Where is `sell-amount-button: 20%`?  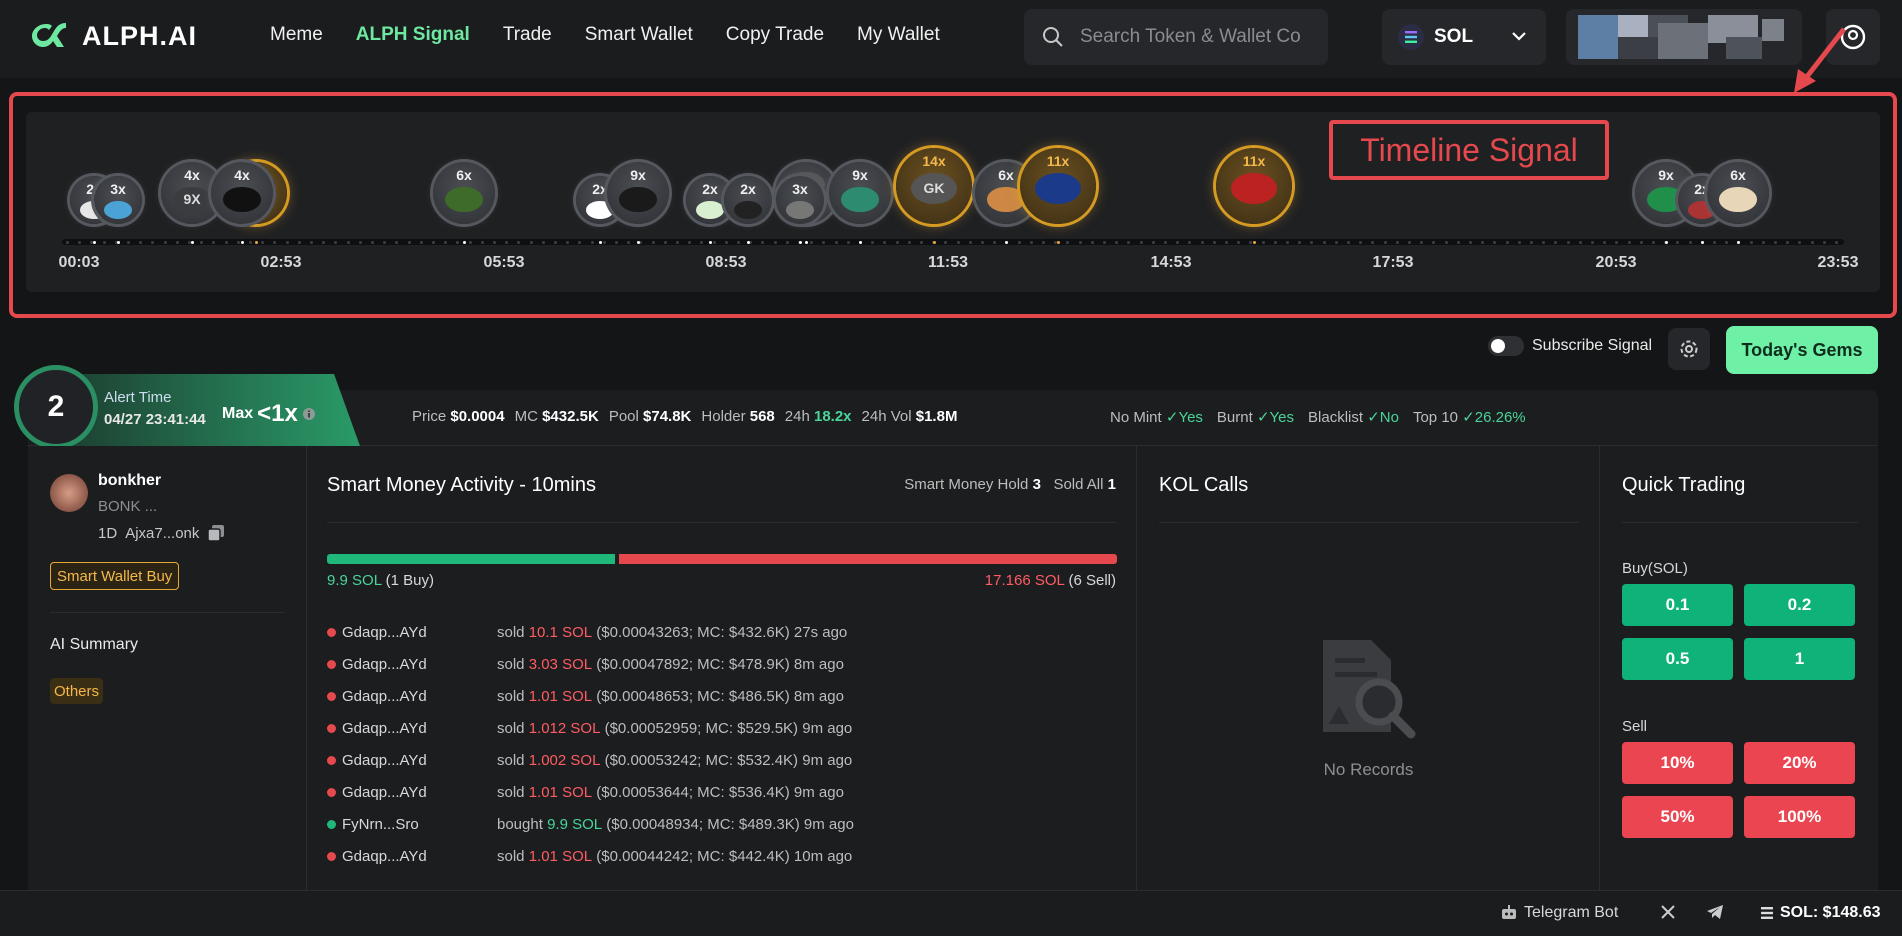 sell-amount-button: 20% is located at coordinates (1799, 763).